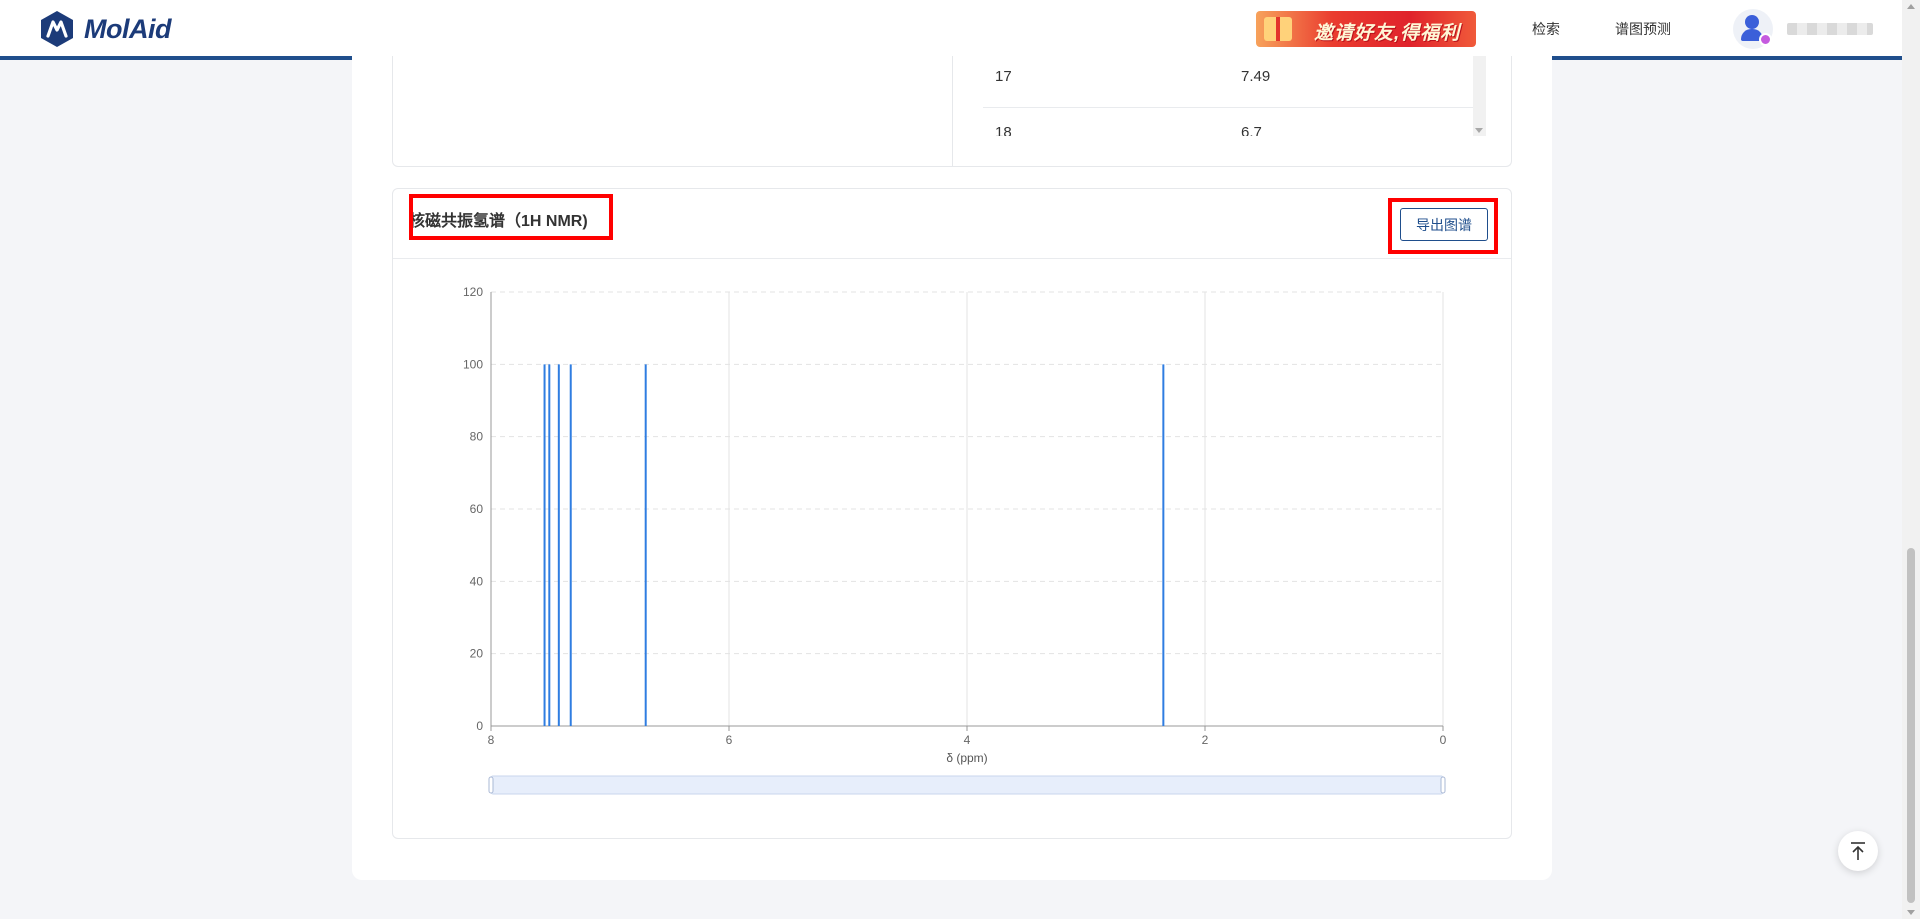 This screenshot has width=1920, height=919. Describe the element at coordinates (1443, 785) in the screenshot. I see `zoom-handle-right` at that location.